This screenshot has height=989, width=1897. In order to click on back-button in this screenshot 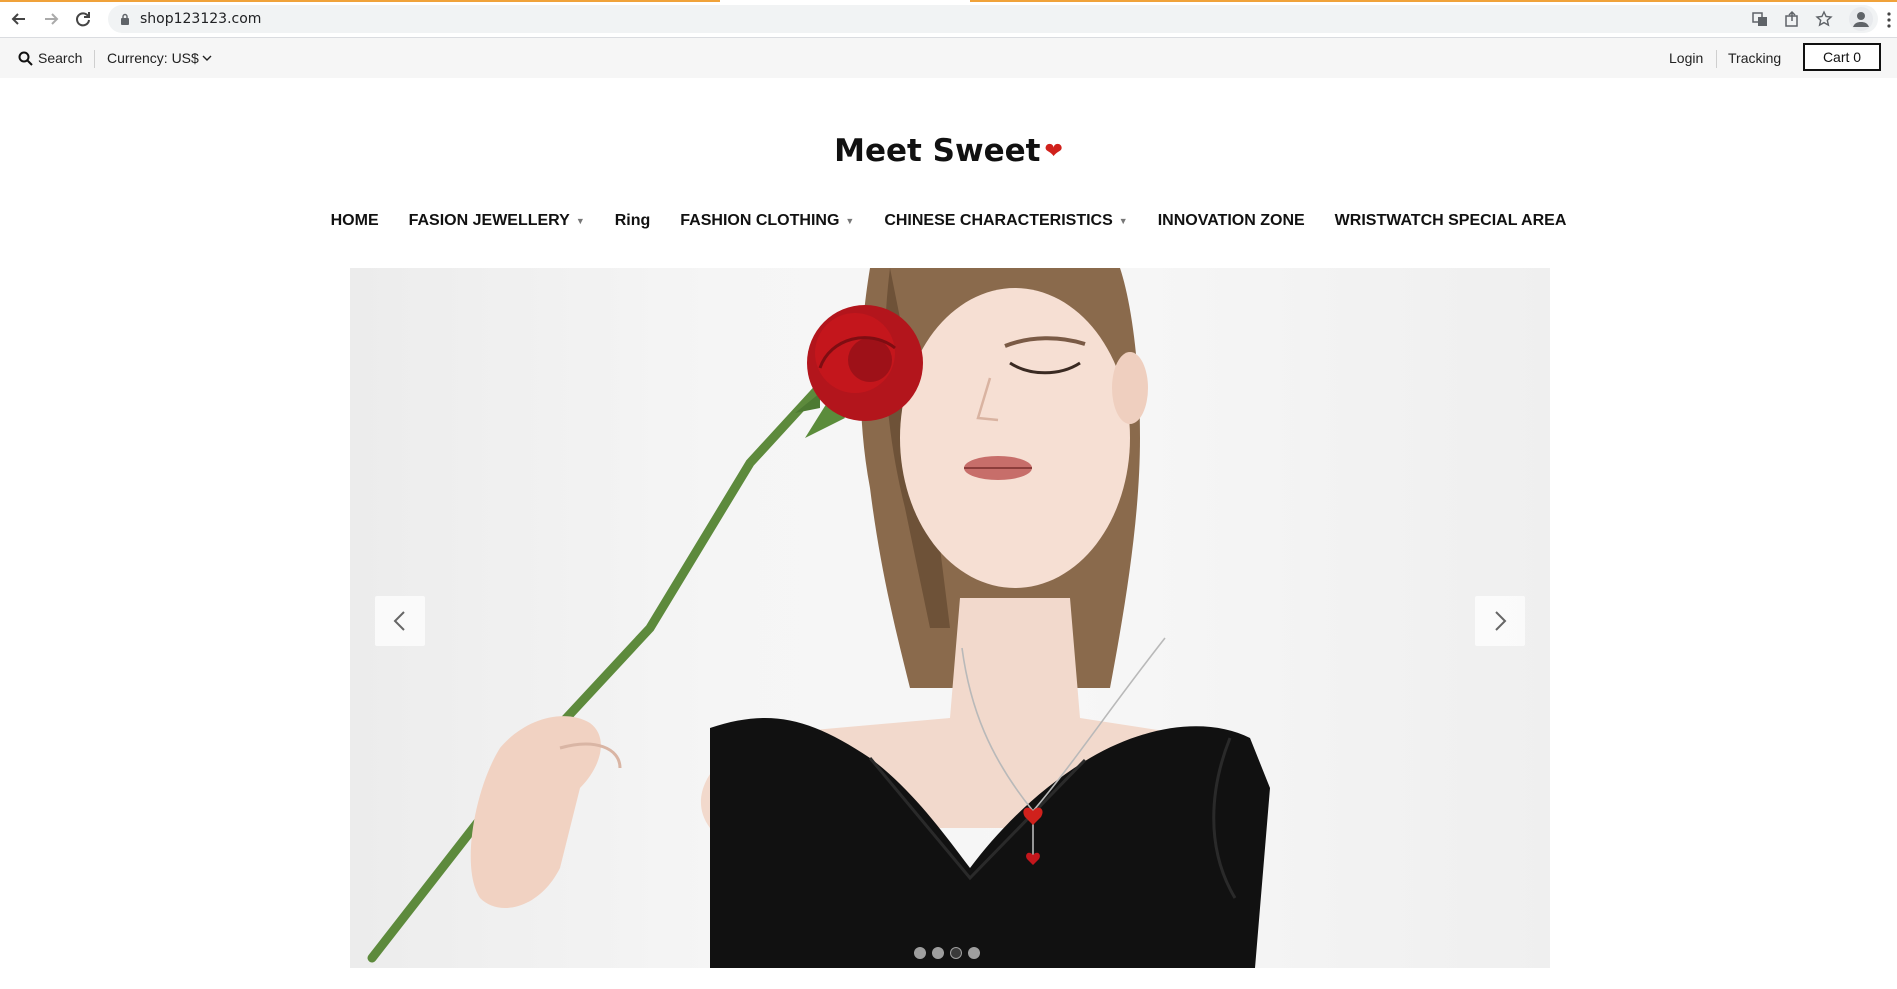, I will do `click(19, 19)`.